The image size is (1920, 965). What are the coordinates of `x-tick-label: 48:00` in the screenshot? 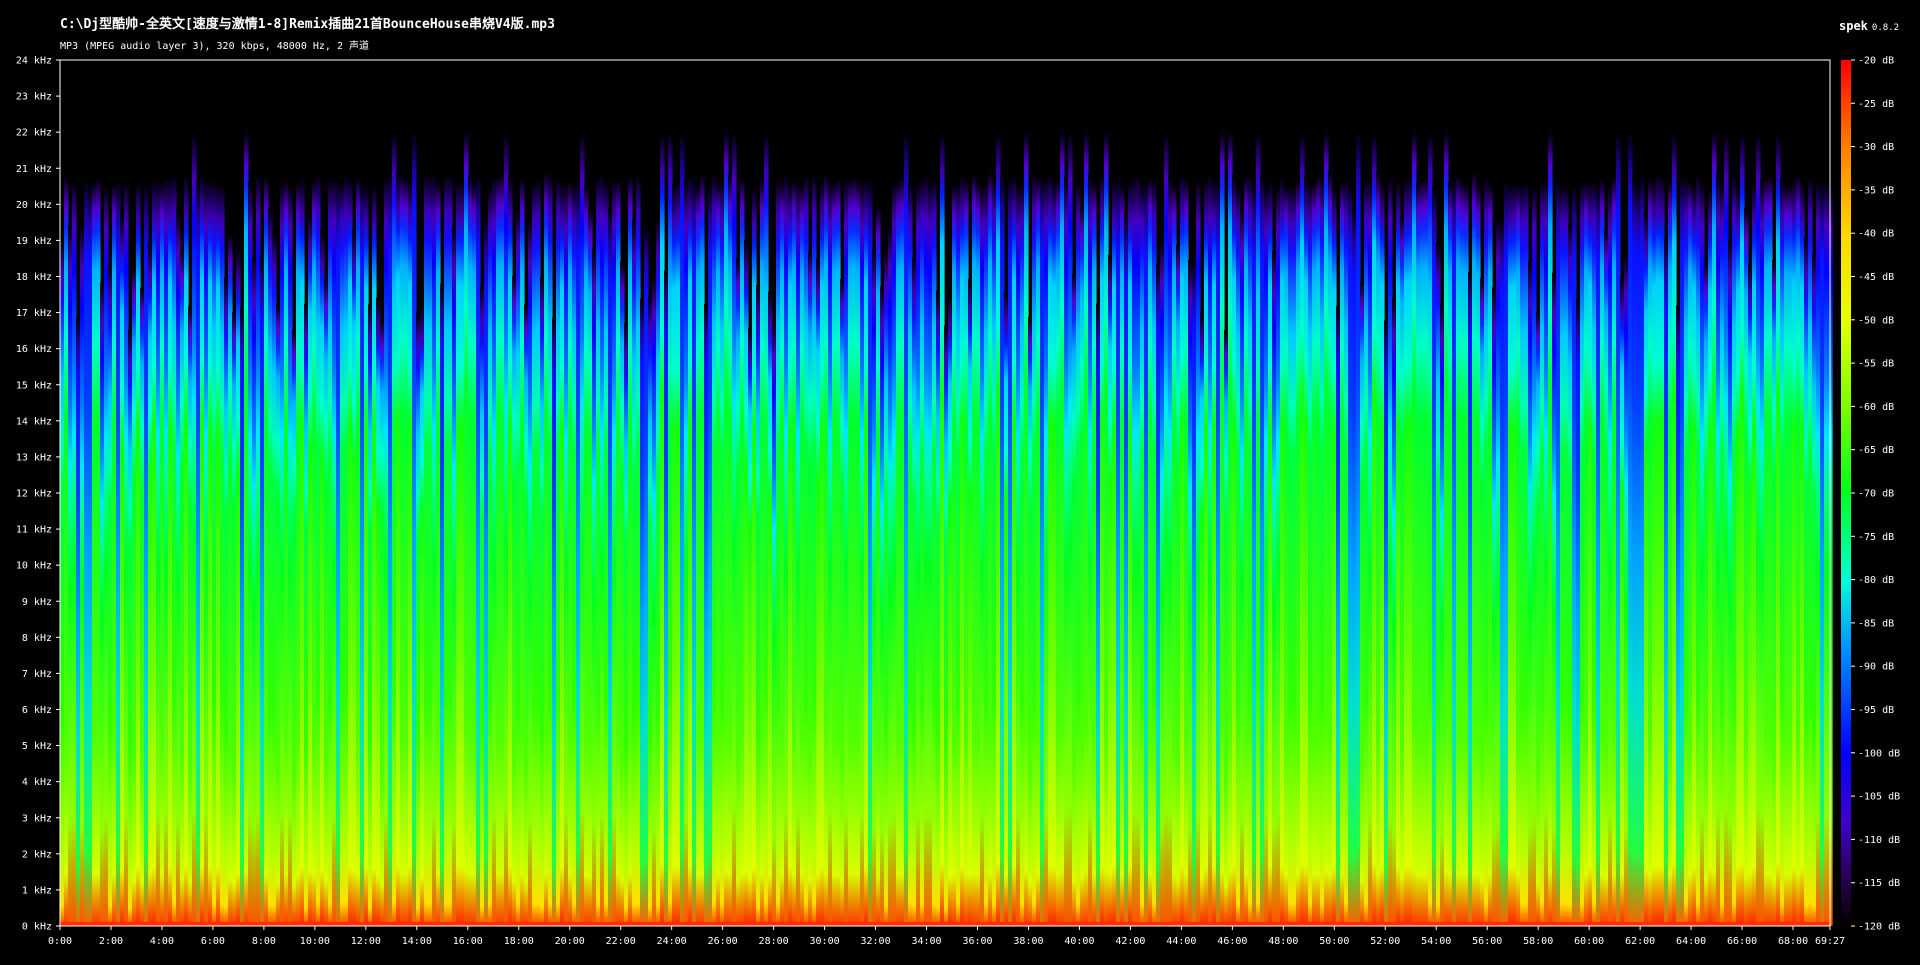 It's located at (1283, 941).